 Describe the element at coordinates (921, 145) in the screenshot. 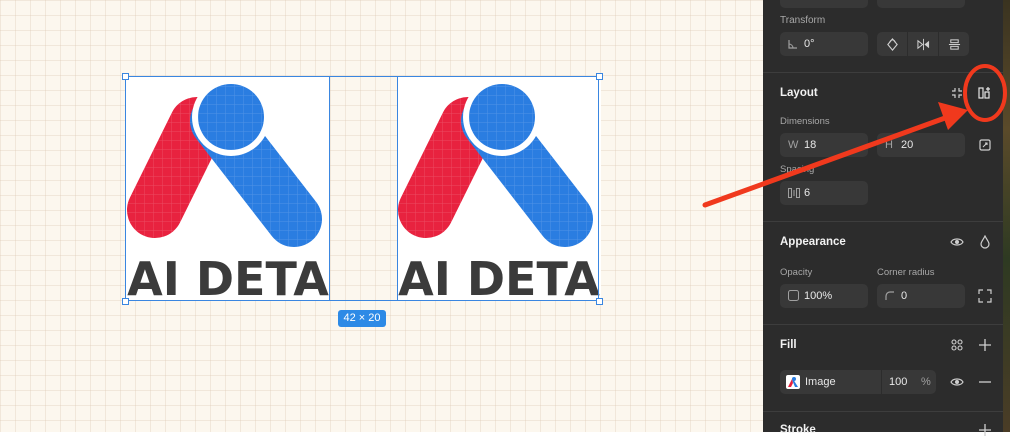

I see `height-input: H 20` at that location.